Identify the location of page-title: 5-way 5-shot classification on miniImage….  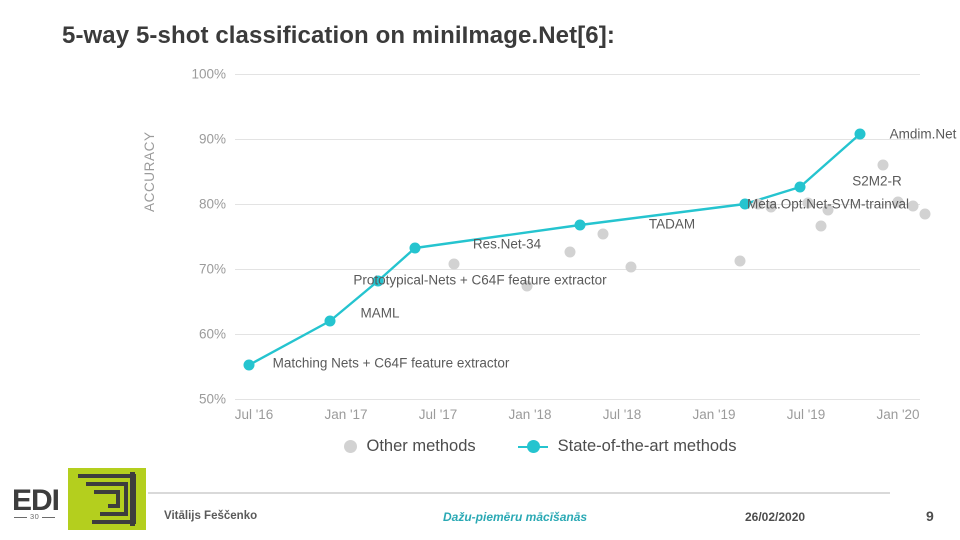
(338, 35).